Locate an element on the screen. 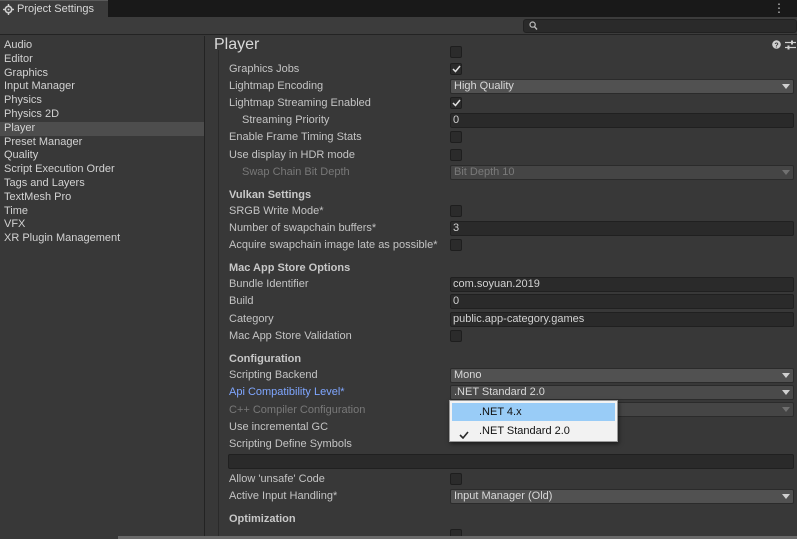  mac-app-store-validation-label: Mac App Store Validation is located at coordinates (290, 336).